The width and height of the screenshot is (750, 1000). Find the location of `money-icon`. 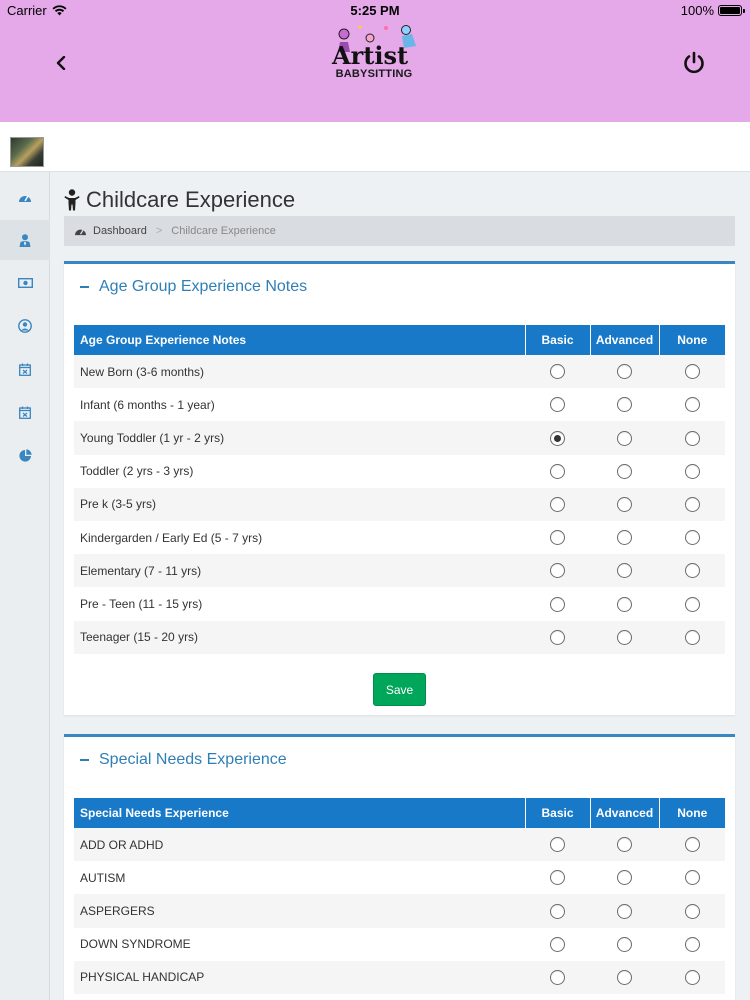

money-icon is located at coordinates (25, 283).